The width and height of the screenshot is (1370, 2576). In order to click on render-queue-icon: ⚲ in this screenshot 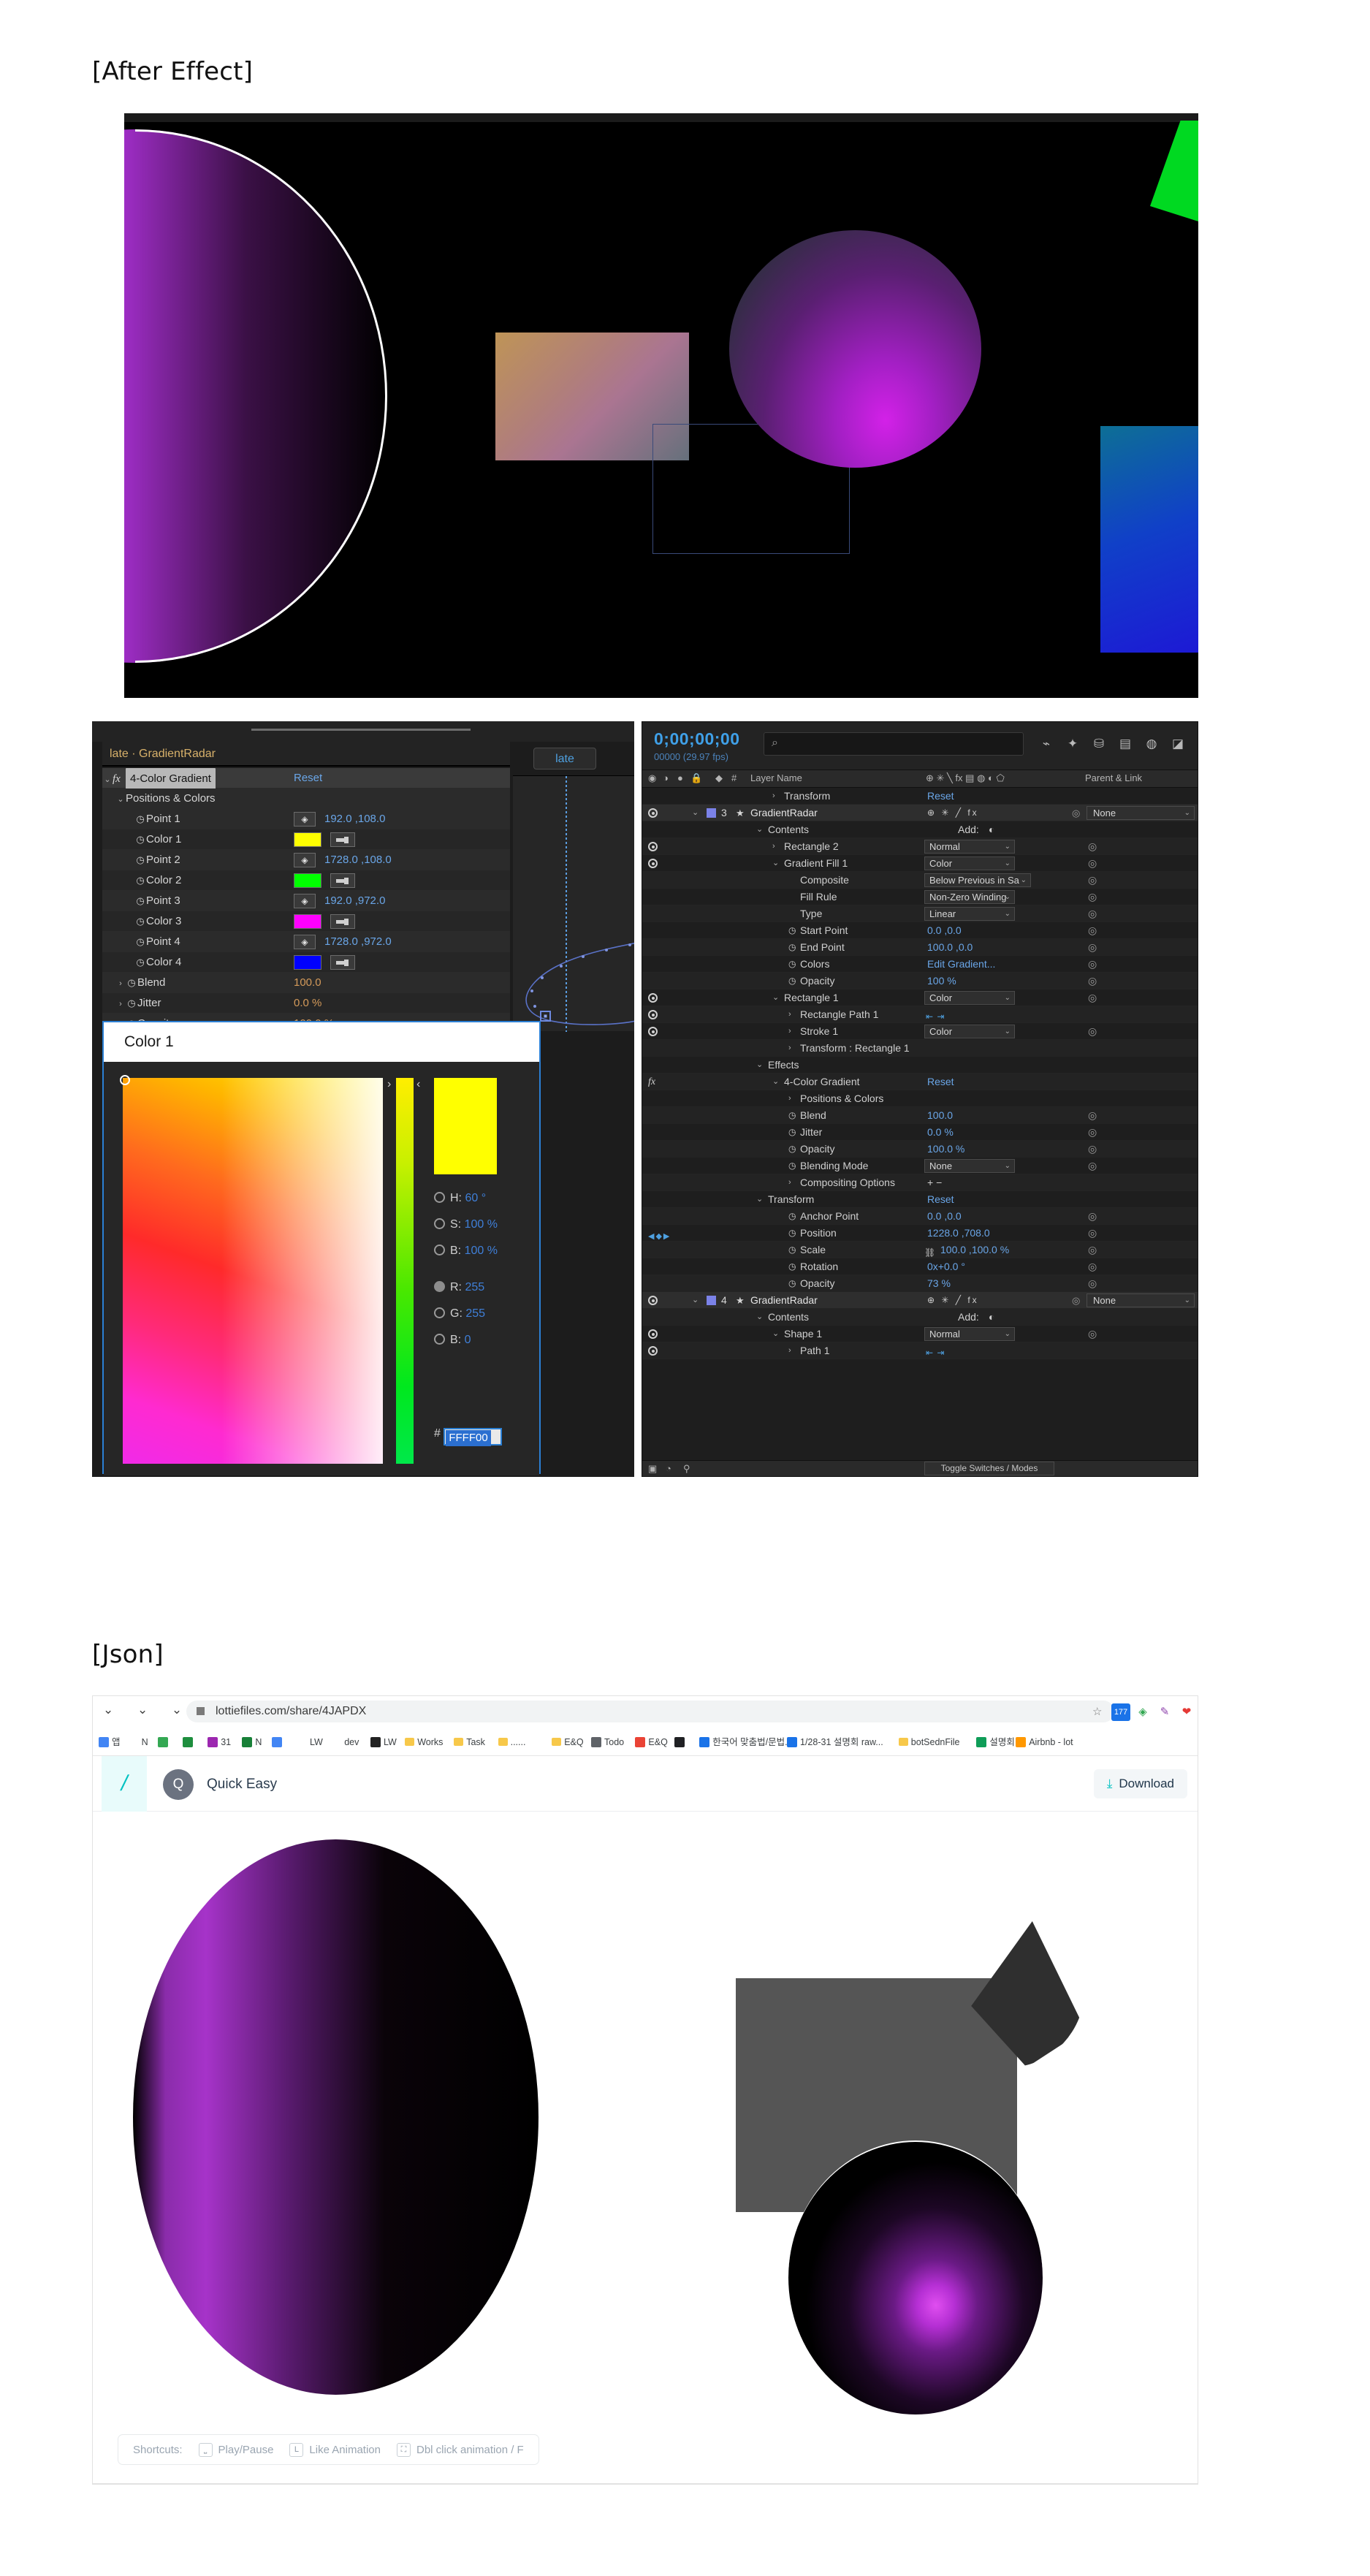, I will do `click(686, 1469)`.